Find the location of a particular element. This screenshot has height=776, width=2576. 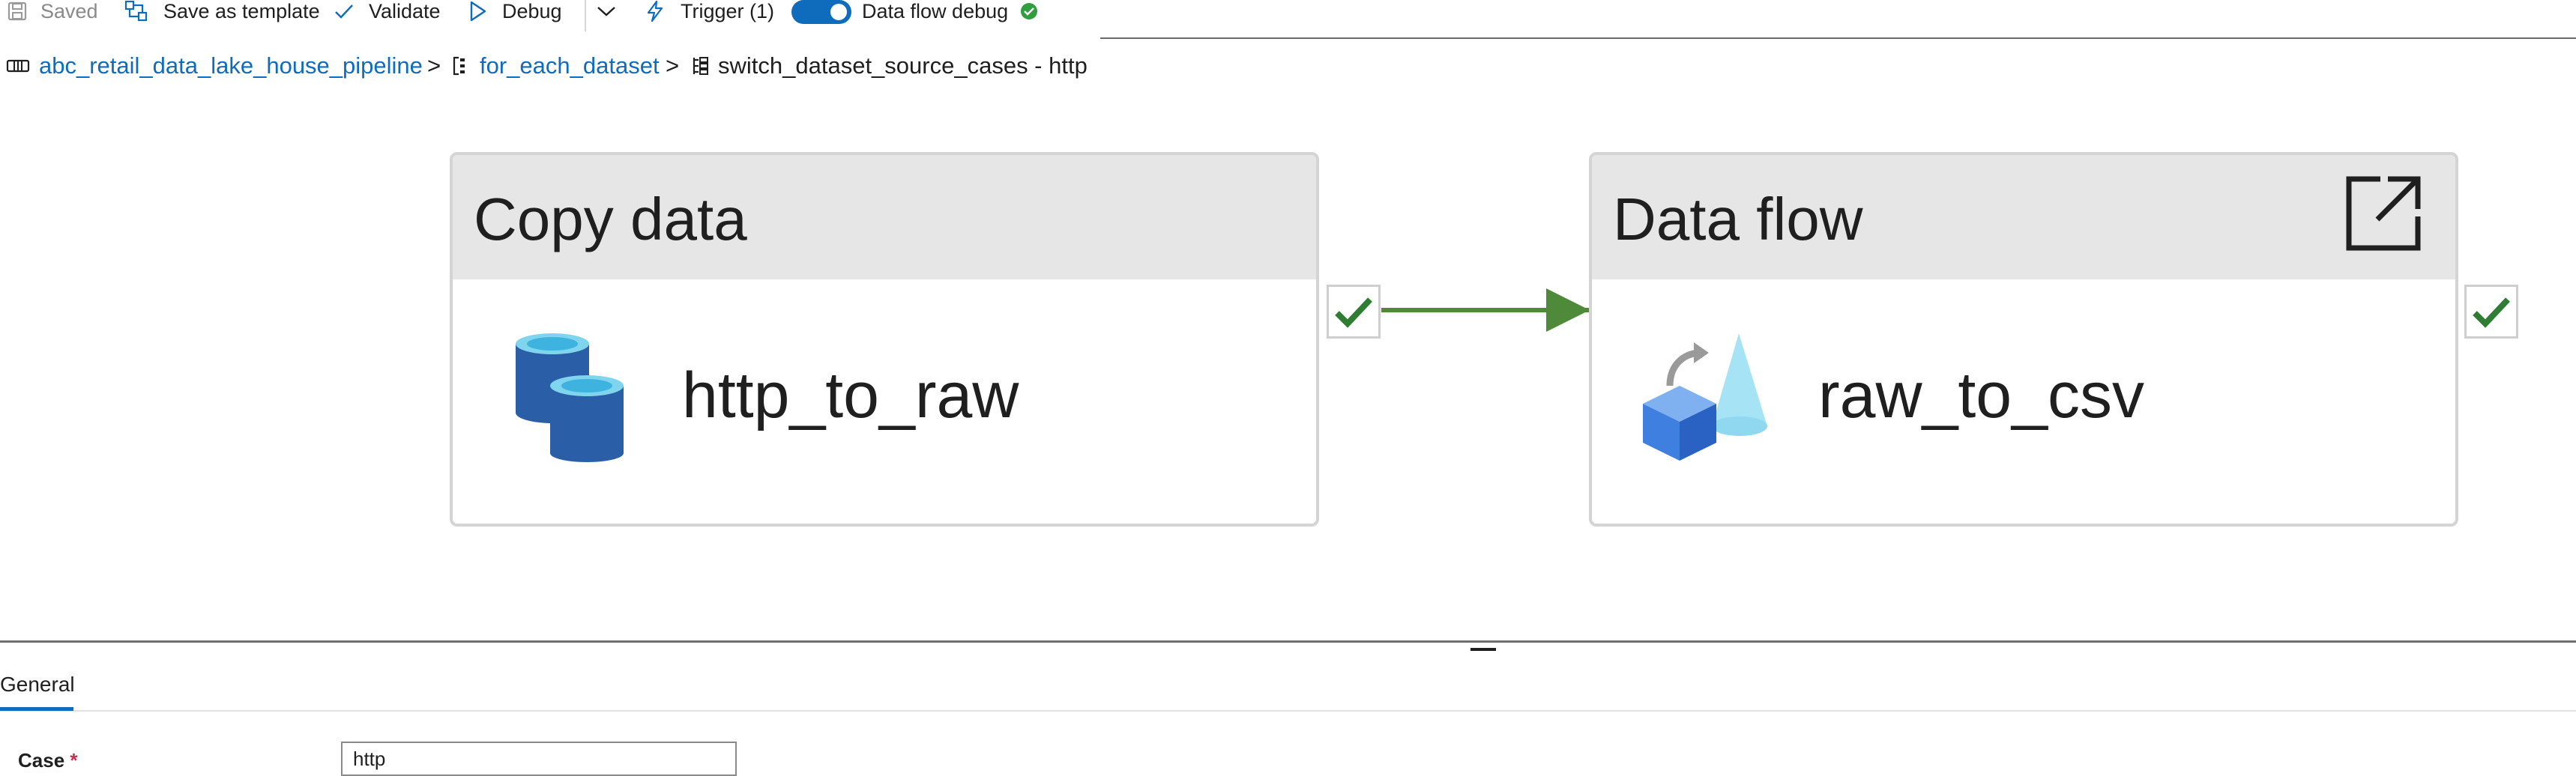

activity-type-label: Data flow is located at coordinates (1738, 219).